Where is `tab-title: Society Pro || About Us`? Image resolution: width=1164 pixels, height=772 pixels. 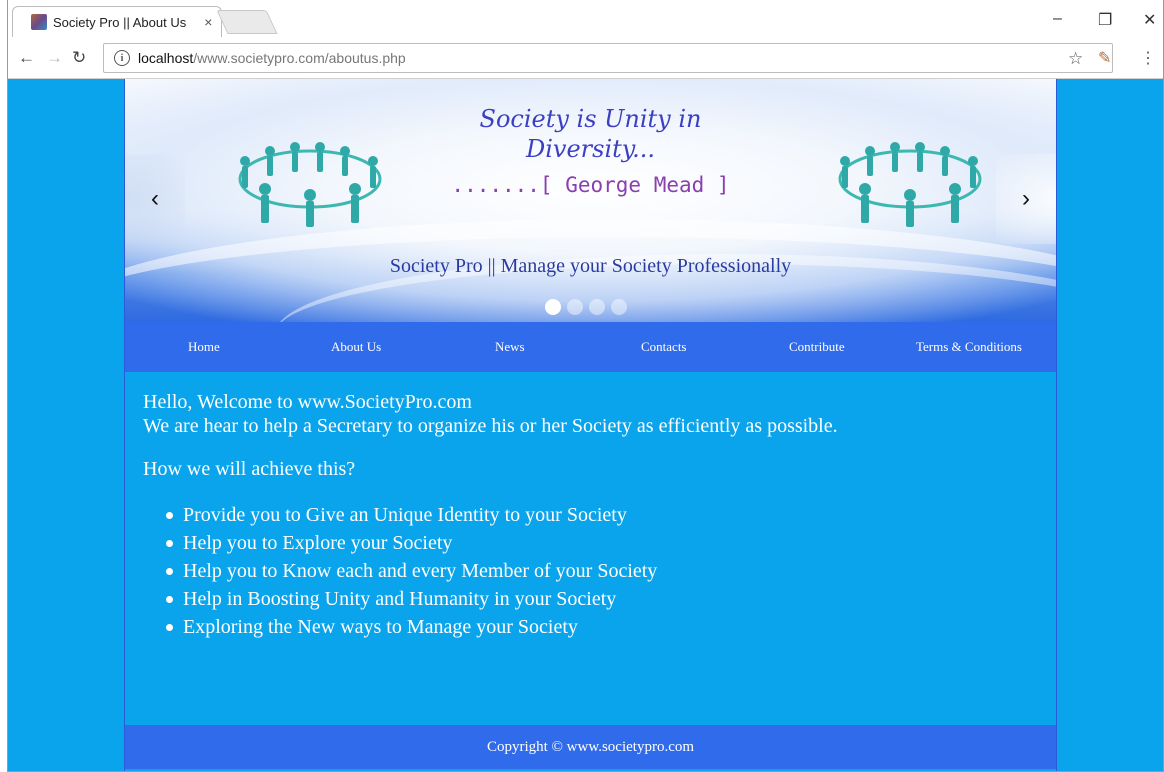 tab-title: Society Pro || About Us is located at coordinates (120, 22).